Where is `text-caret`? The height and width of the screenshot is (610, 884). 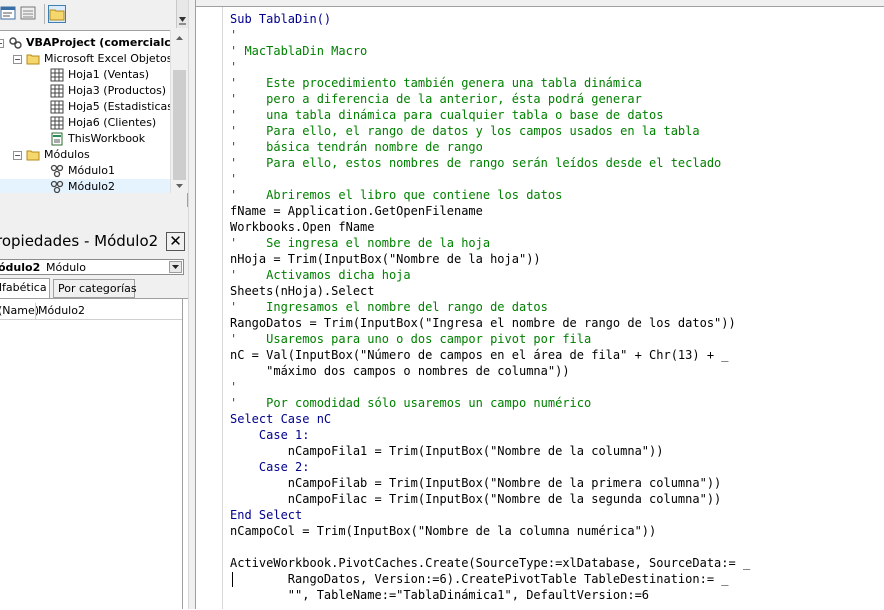
text-caret is located at coordinates (232, 579).